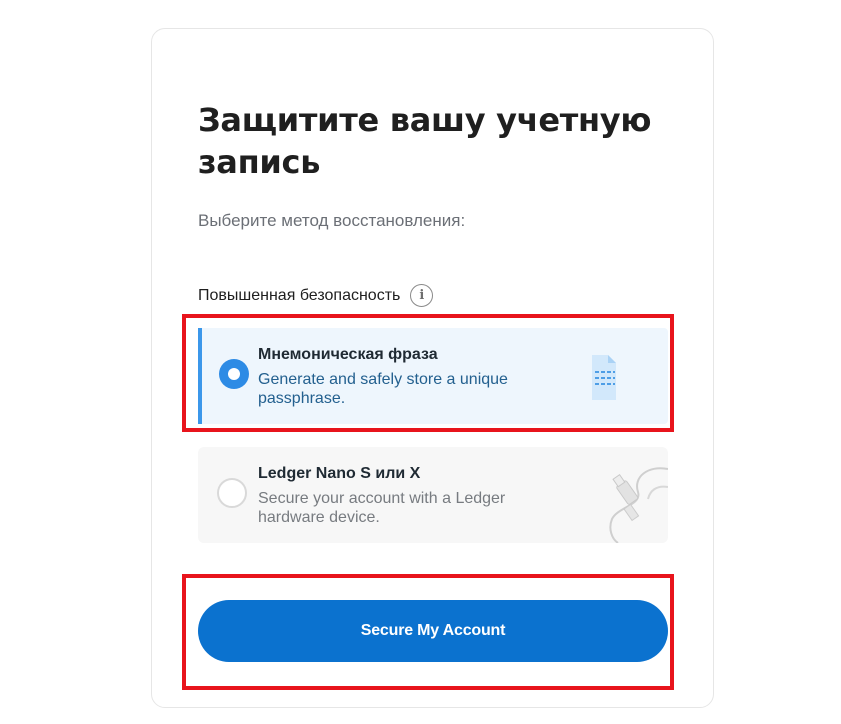 The image size is (841, 724). Describe the element at coordinates (623, 376) in the screenshot. I see `document-icon` at that location.